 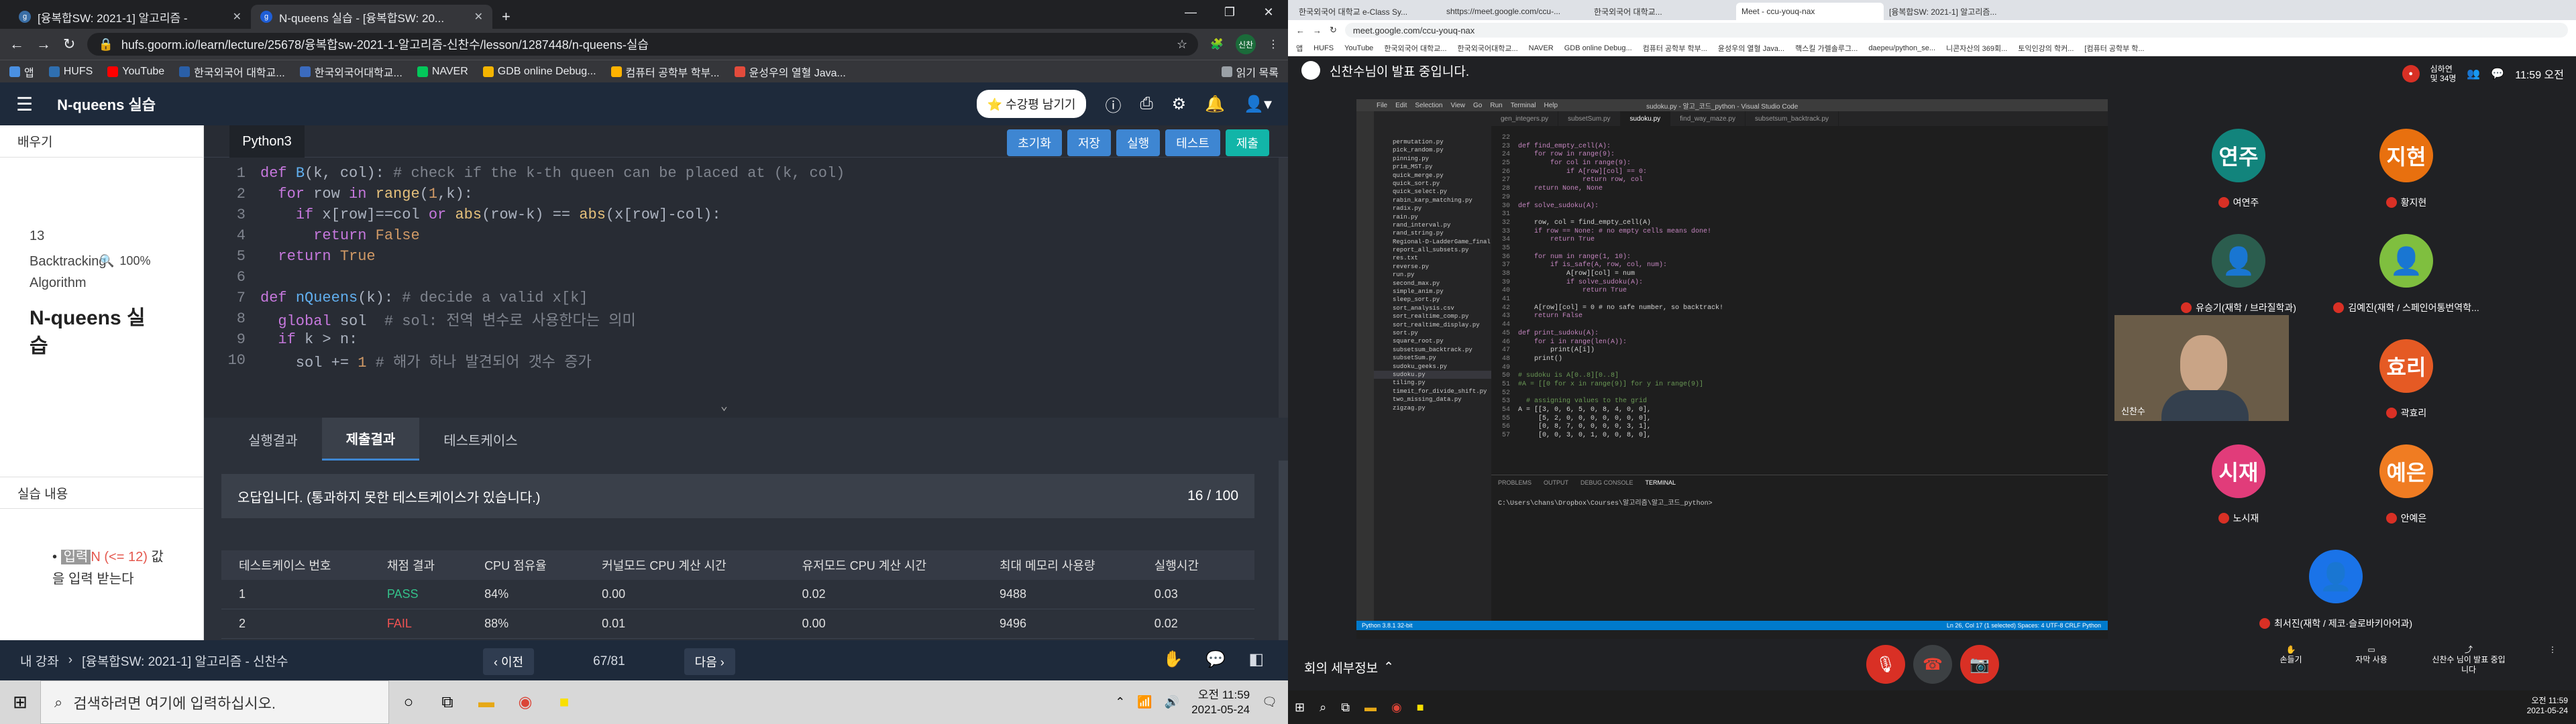 What do you see at coordinates (1268, 12) in the screenshot?
I see `close-window-icon: ✕` at bounding box center [1268, 12].